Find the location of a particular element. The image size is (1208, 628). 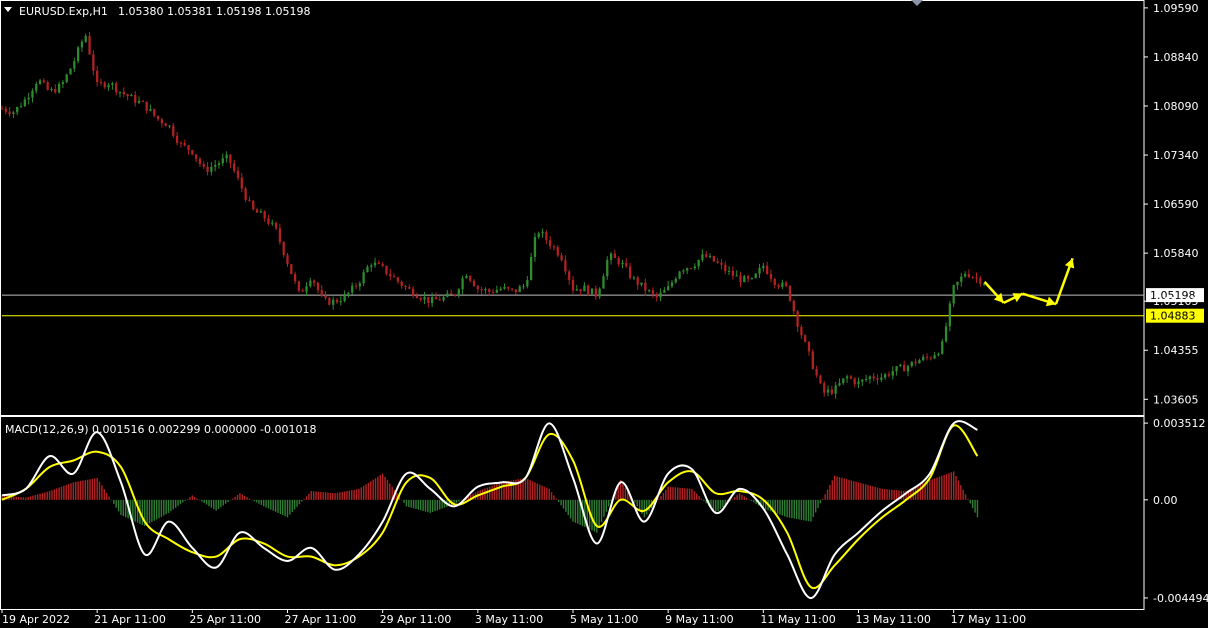

ohlc-label: 1.05380 1.05381 1.05198 1.05198 is located at coordinates (214, 11).